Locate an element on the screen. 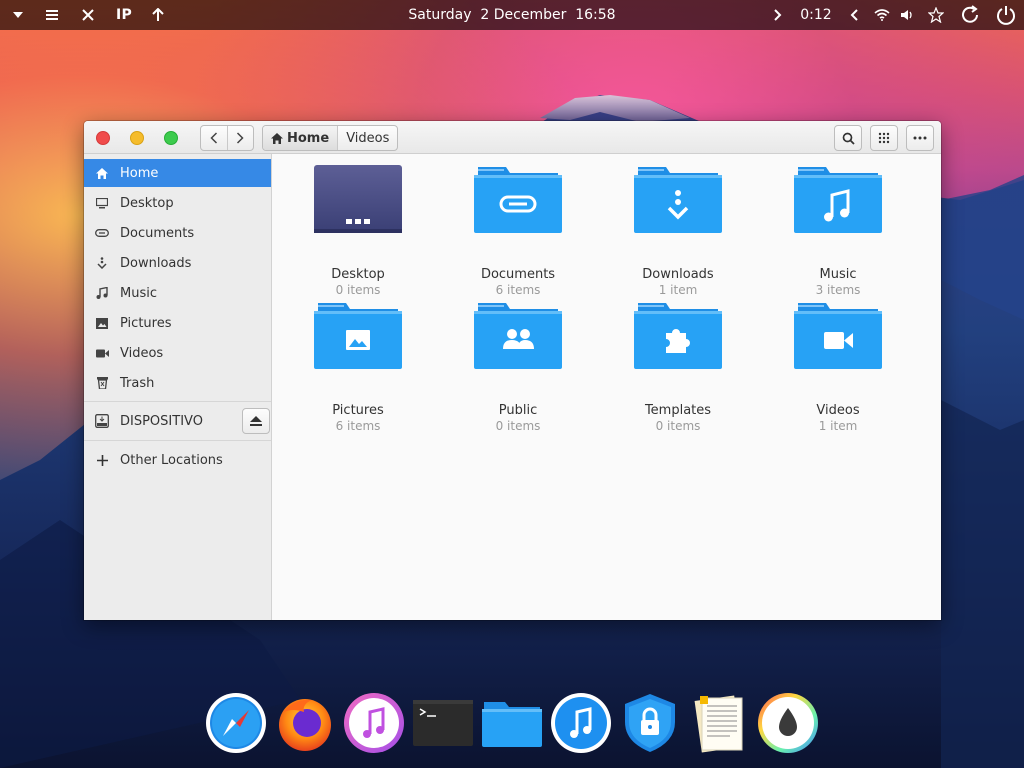 The height and width of the screenshot is (768, 1024). breadcrumb-videos-label: Videos is located at coordinates (368, 138).